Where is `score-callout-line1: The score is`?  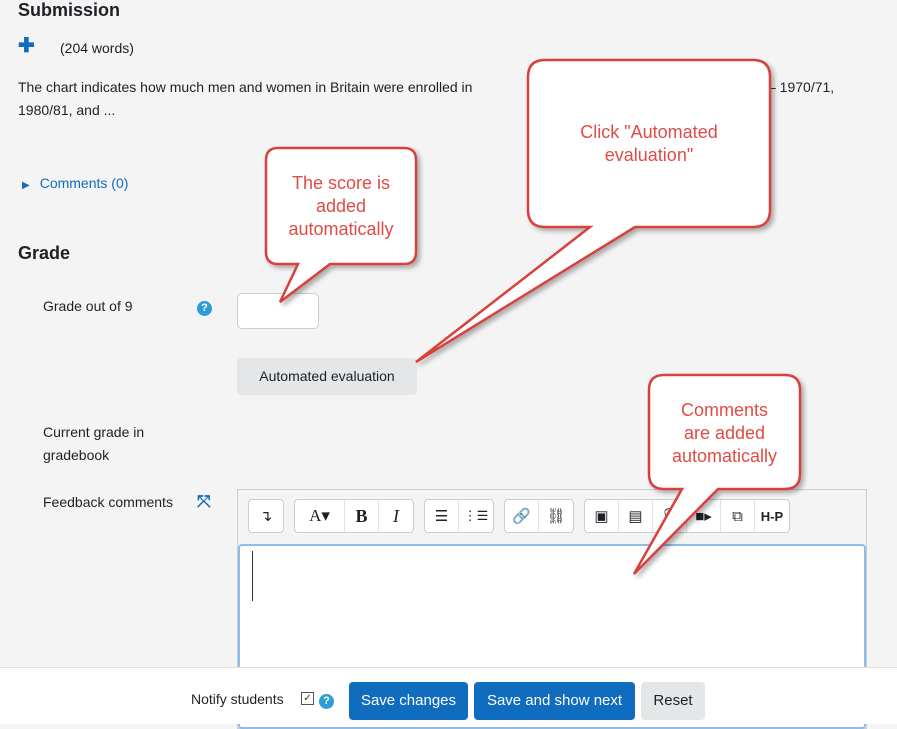
score-callout-line1: The score is is located at coordinates (341, 183).